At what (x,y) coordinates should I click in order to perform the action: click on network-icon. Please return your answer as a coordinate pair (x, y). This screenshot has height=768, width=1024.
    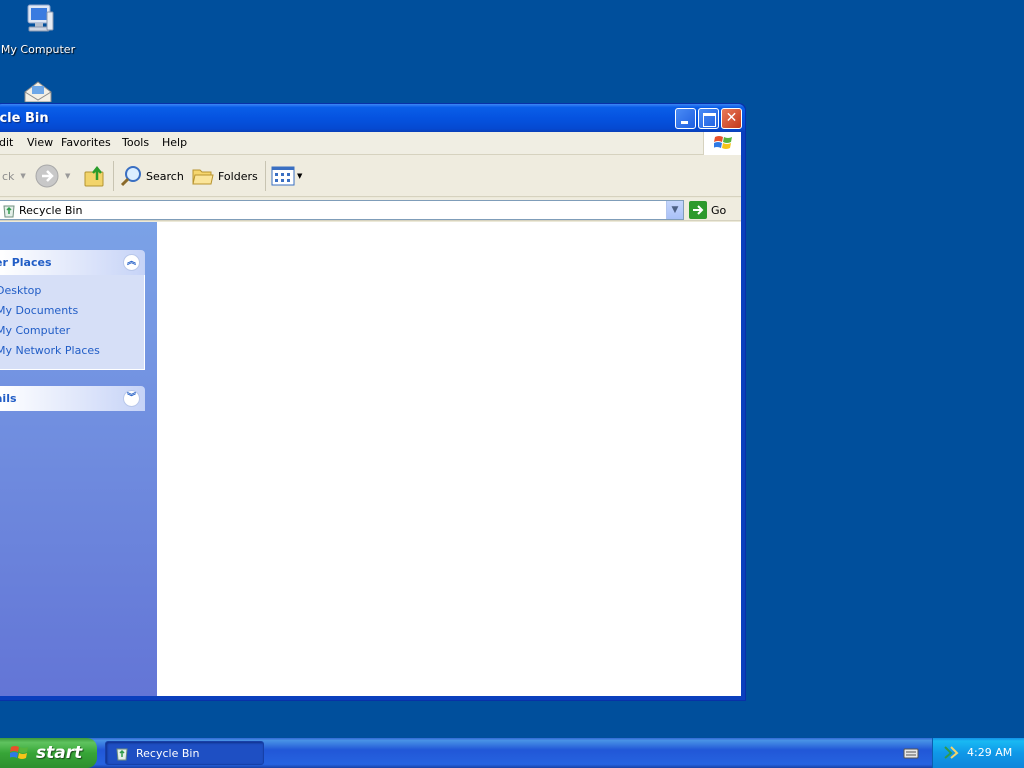
    Looking at the image, I should click on (951, 752).